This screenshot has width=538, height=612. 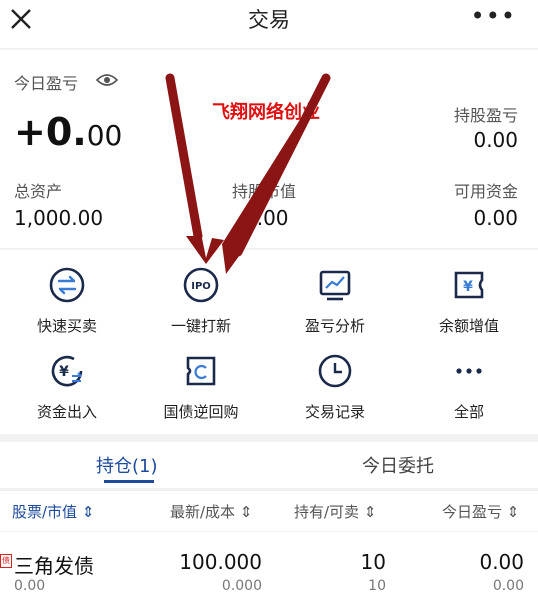 I want to click on column-header-position: 持有/可卖 ⇕, so click(x=335, y=511).